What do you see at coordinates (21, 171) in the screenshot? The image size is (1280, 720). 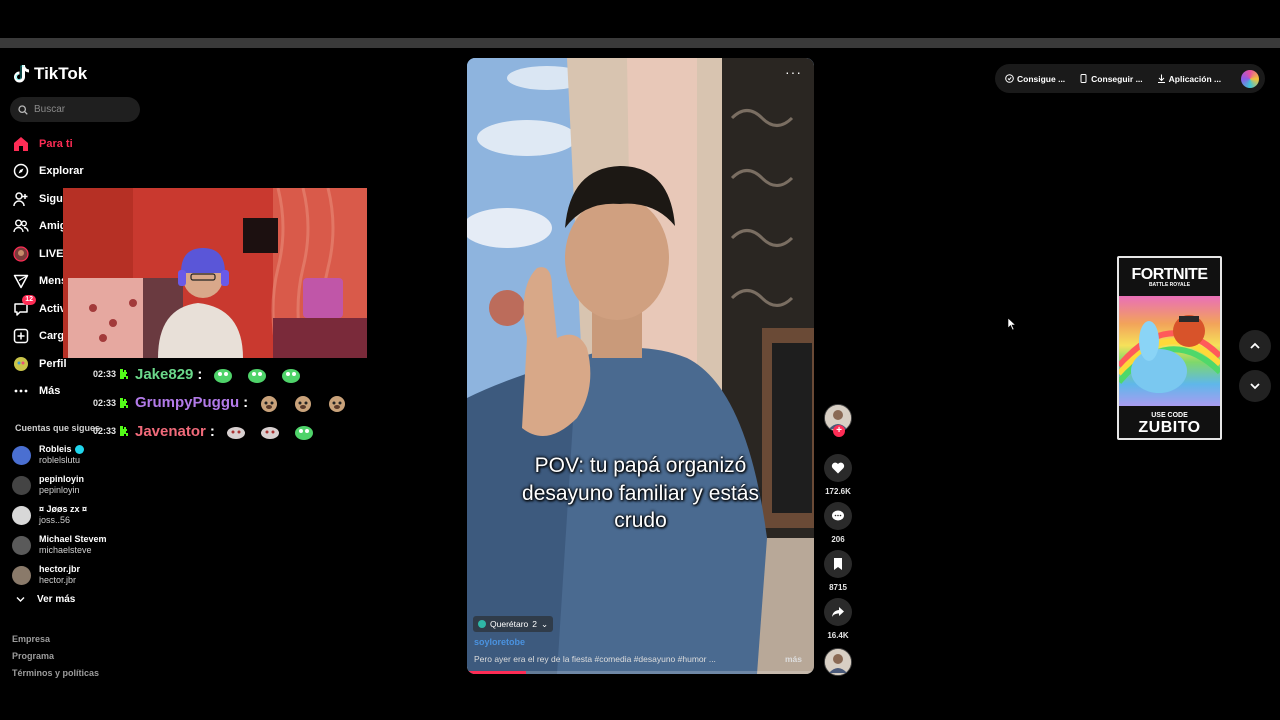 I see `compass-icon` at bounding box center [21, 171].